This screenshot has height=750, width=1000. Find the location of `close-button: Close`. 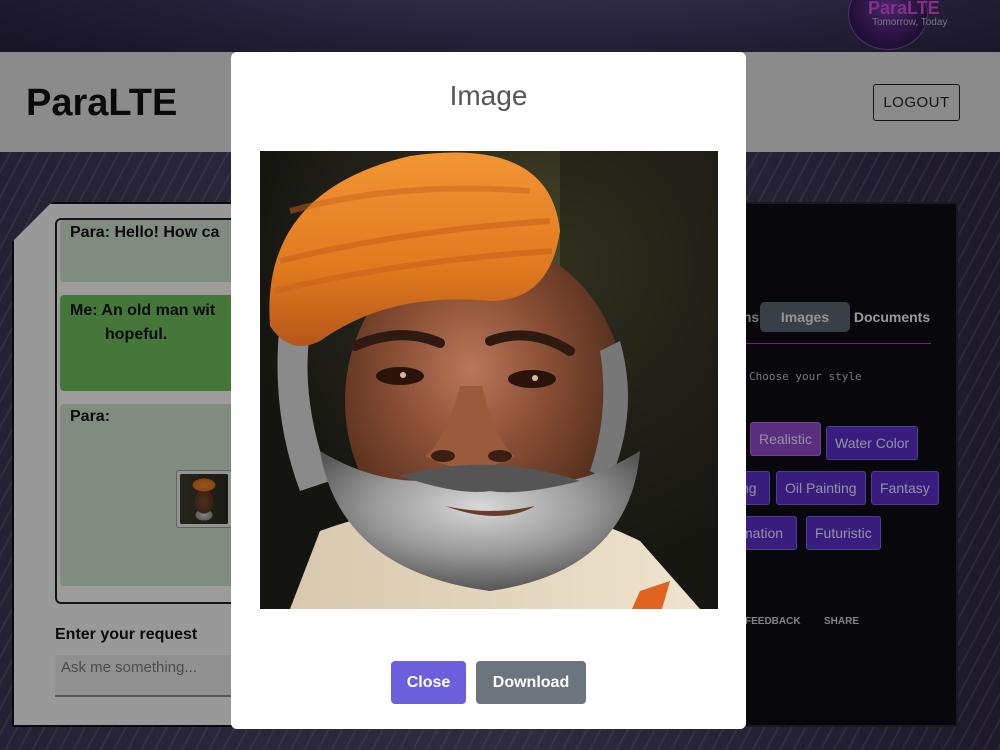

close-button: Close is located at coordinates (428, 682).